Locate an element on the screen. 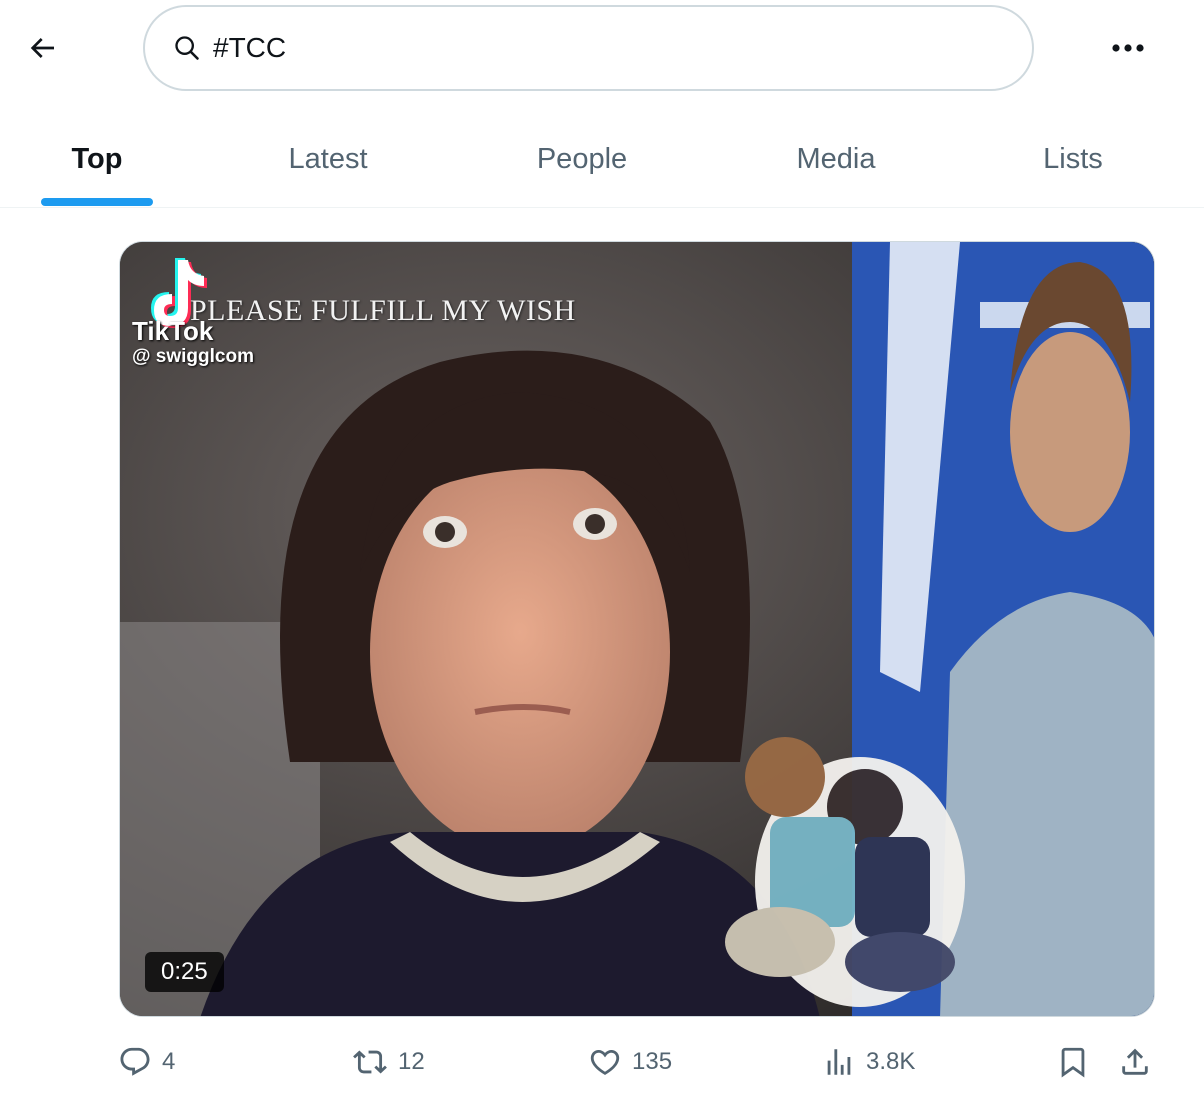  top-bar is located at coordinates (602, 48).